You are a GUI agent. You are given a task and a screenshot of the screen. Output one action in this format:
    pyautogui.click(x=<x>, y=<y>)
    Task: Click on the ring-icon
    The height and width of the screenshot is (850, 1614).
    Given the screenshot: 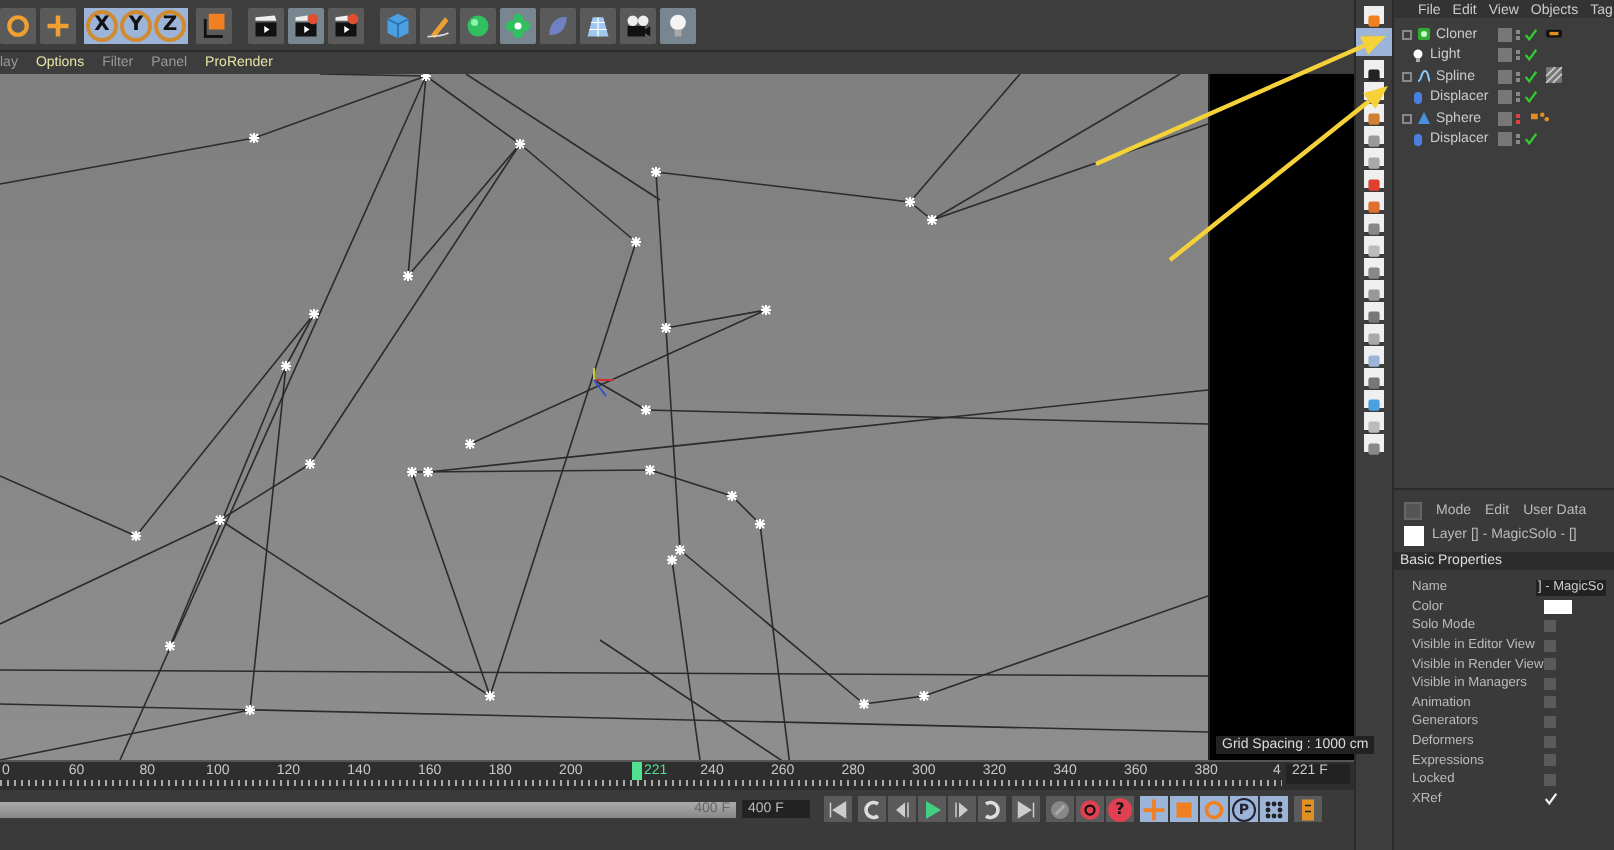 What is the action you would take?
    pyautogui.click(x=18, y=25)
    